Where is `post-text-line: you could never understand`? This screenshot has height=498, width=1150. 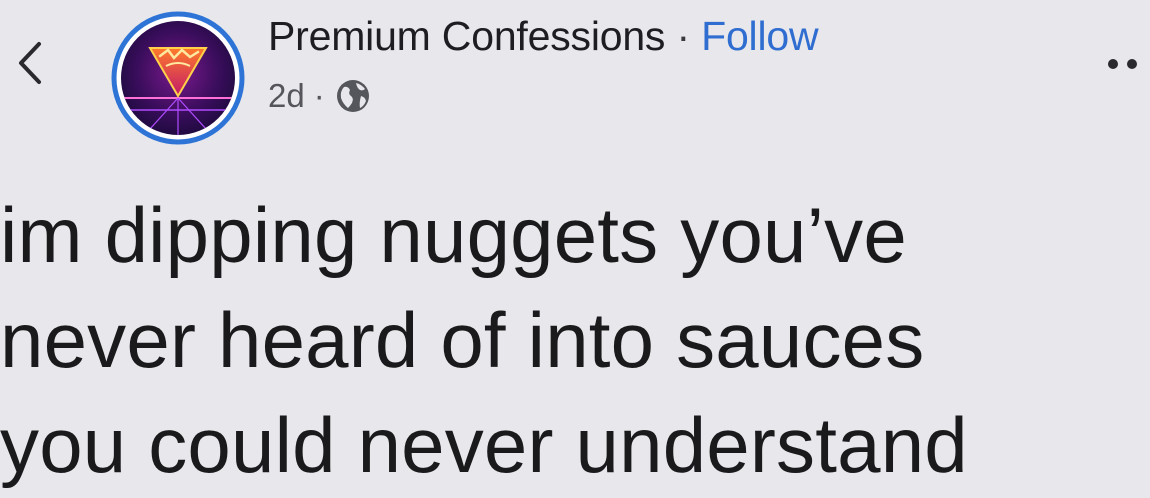
post-text-line: you could never understand is located at coordinates (484, 445).